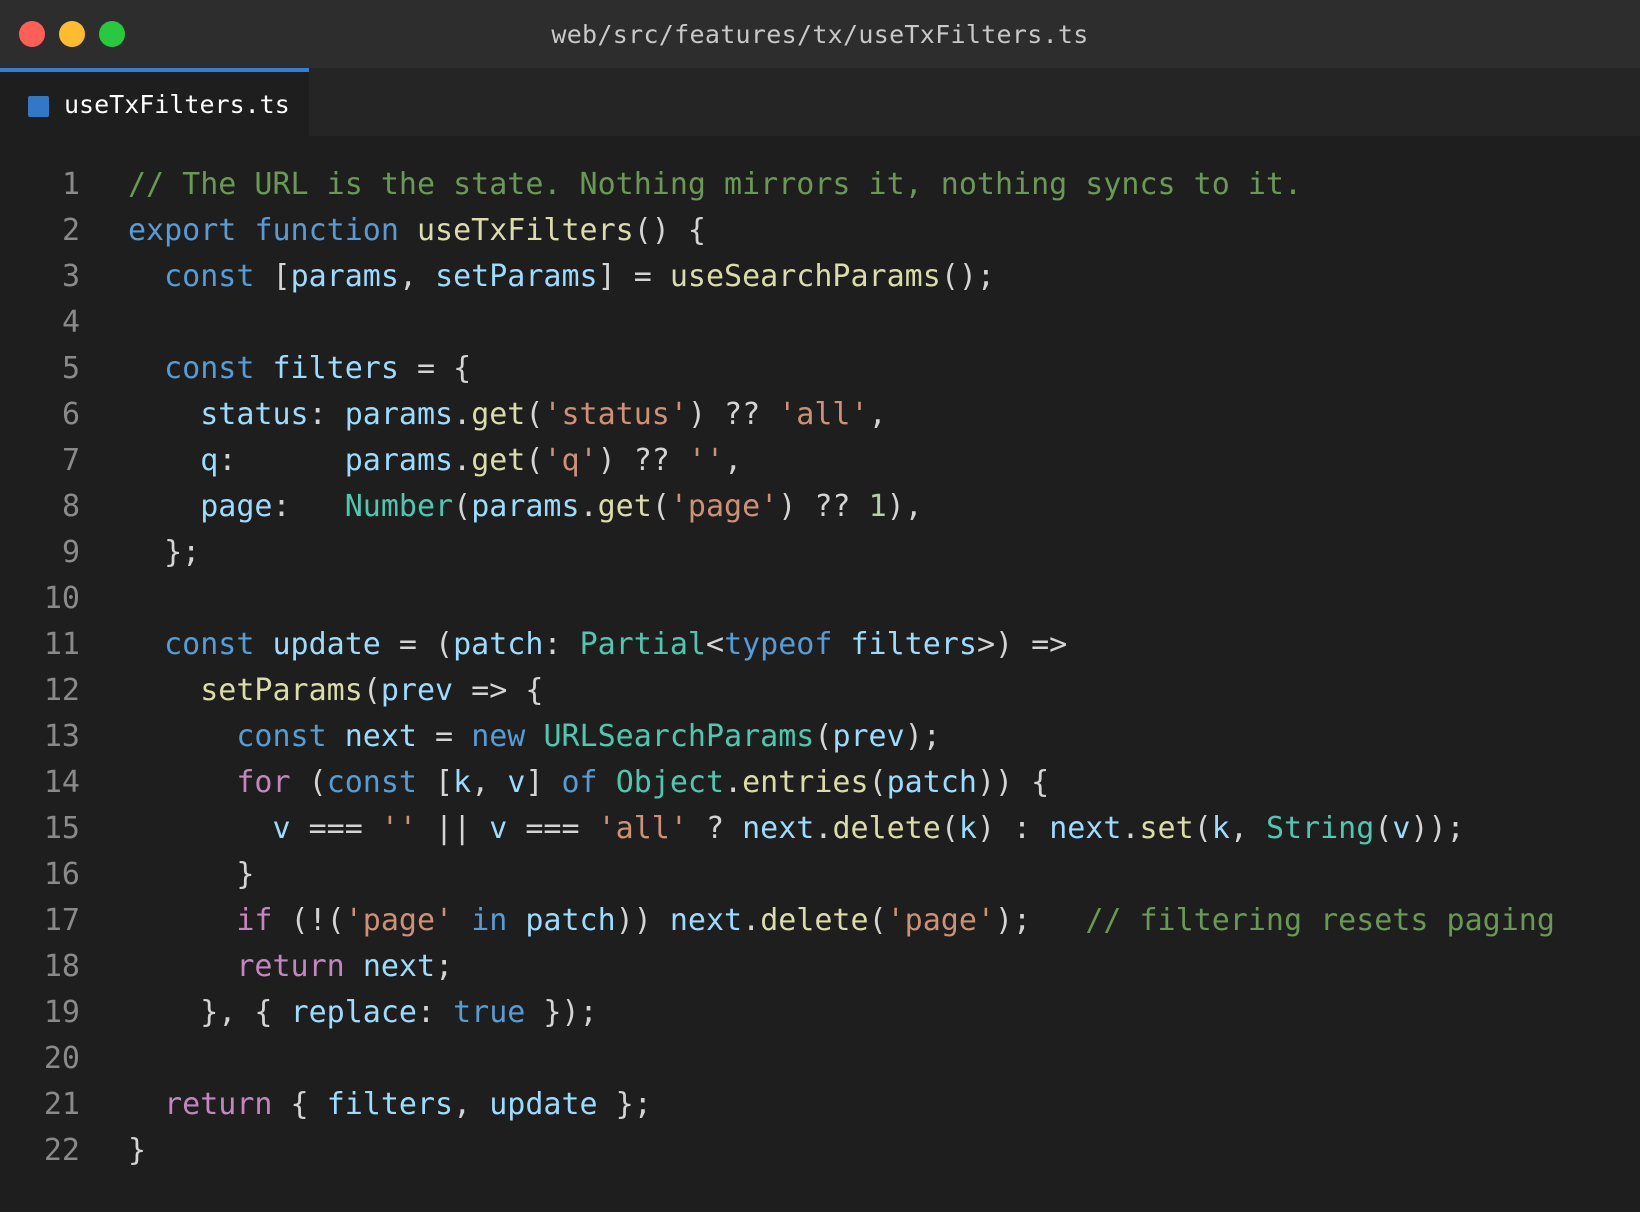  I want to click on line-number: 9, so click(70, 552).